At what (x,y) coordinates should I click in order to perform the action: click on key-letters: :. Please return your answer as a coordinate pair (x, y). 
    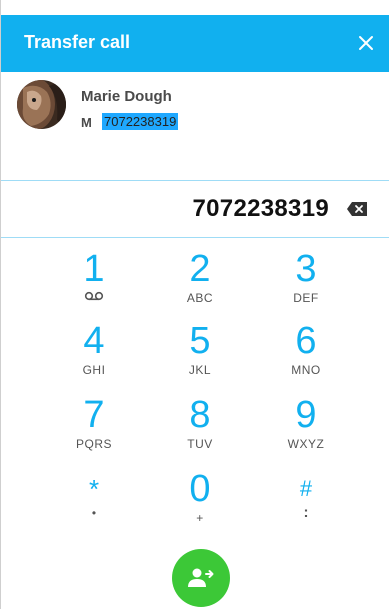
    Looking at the image, I should click on (306, 512).